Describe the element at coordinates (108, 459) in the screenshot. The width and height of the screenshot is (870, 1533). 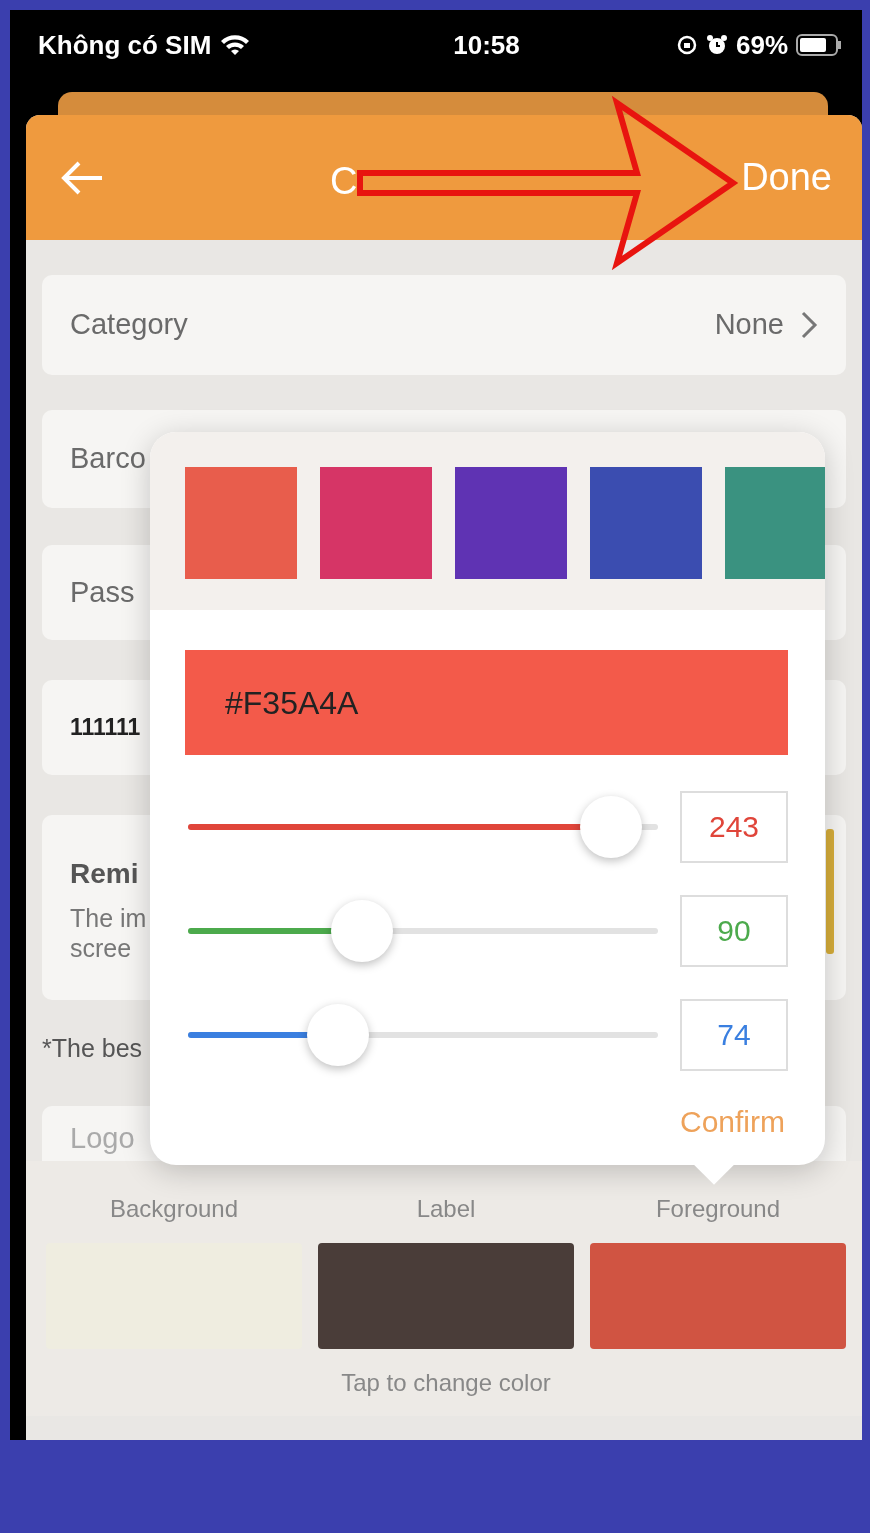
I see `row-label: Barco` at that location.